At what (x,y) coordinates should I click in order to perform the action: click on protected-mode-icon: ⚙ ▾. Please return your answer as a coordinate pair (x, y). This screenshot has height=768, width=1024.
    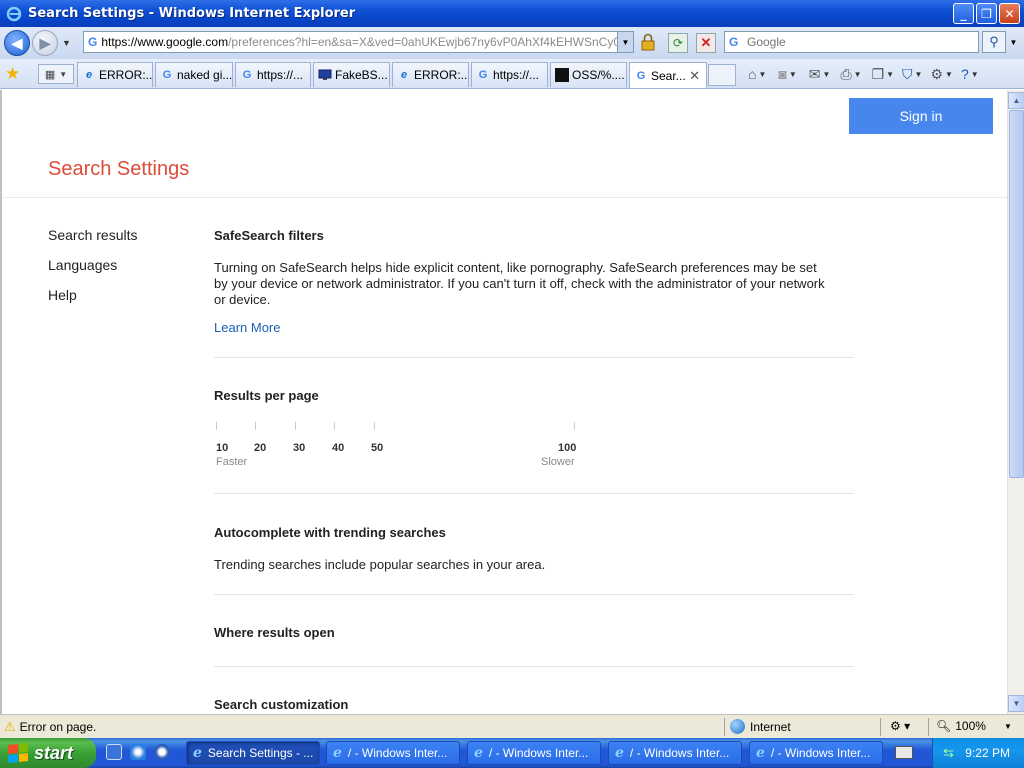
    Looking at the image, I should click on (900, 726).